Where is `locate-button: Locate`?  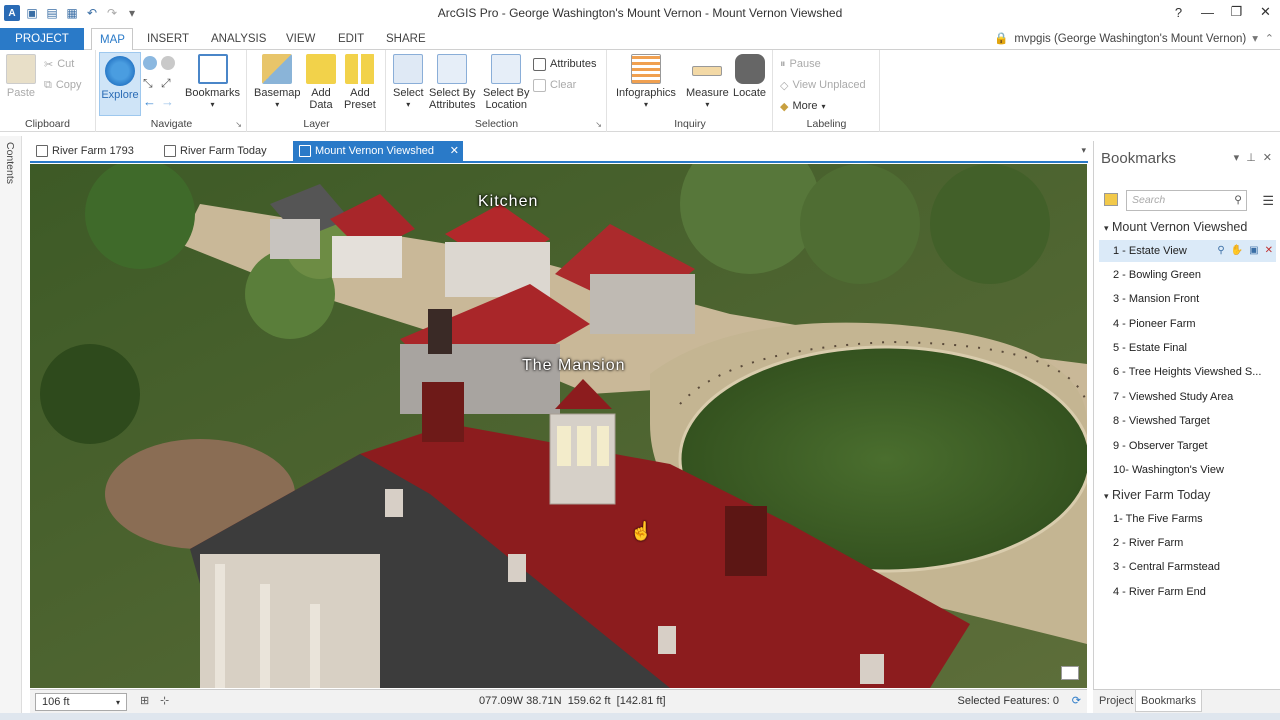 locate-button: Locate is located at coordinates (749, 76).